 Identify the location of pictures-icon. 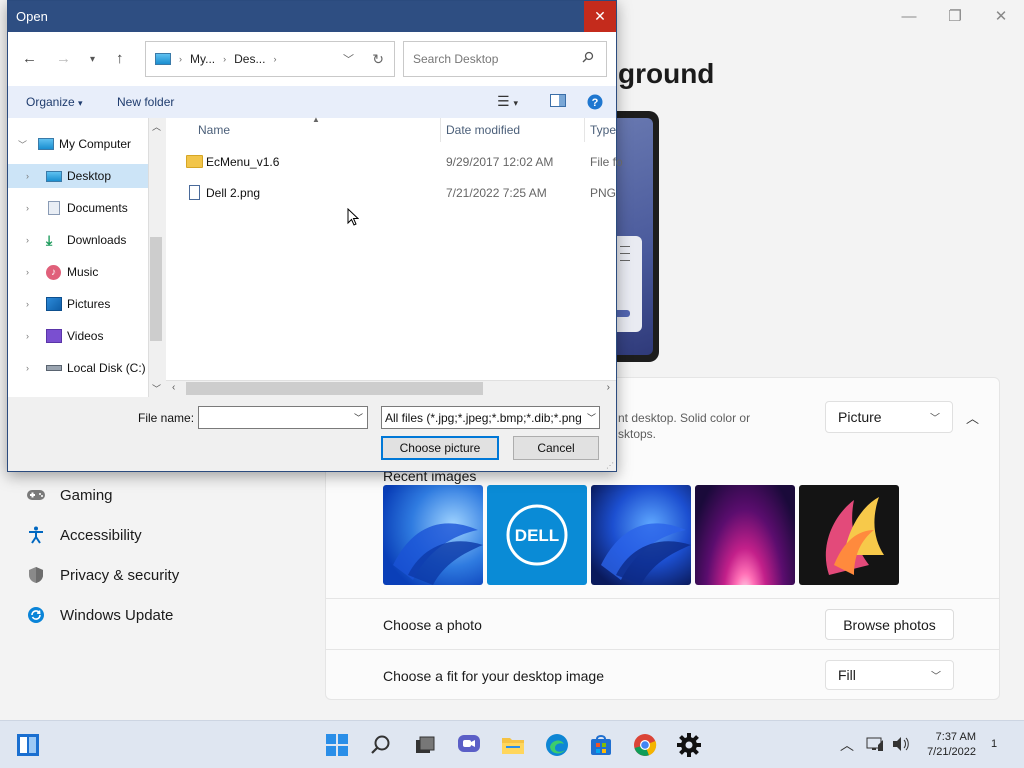
(54, 304).